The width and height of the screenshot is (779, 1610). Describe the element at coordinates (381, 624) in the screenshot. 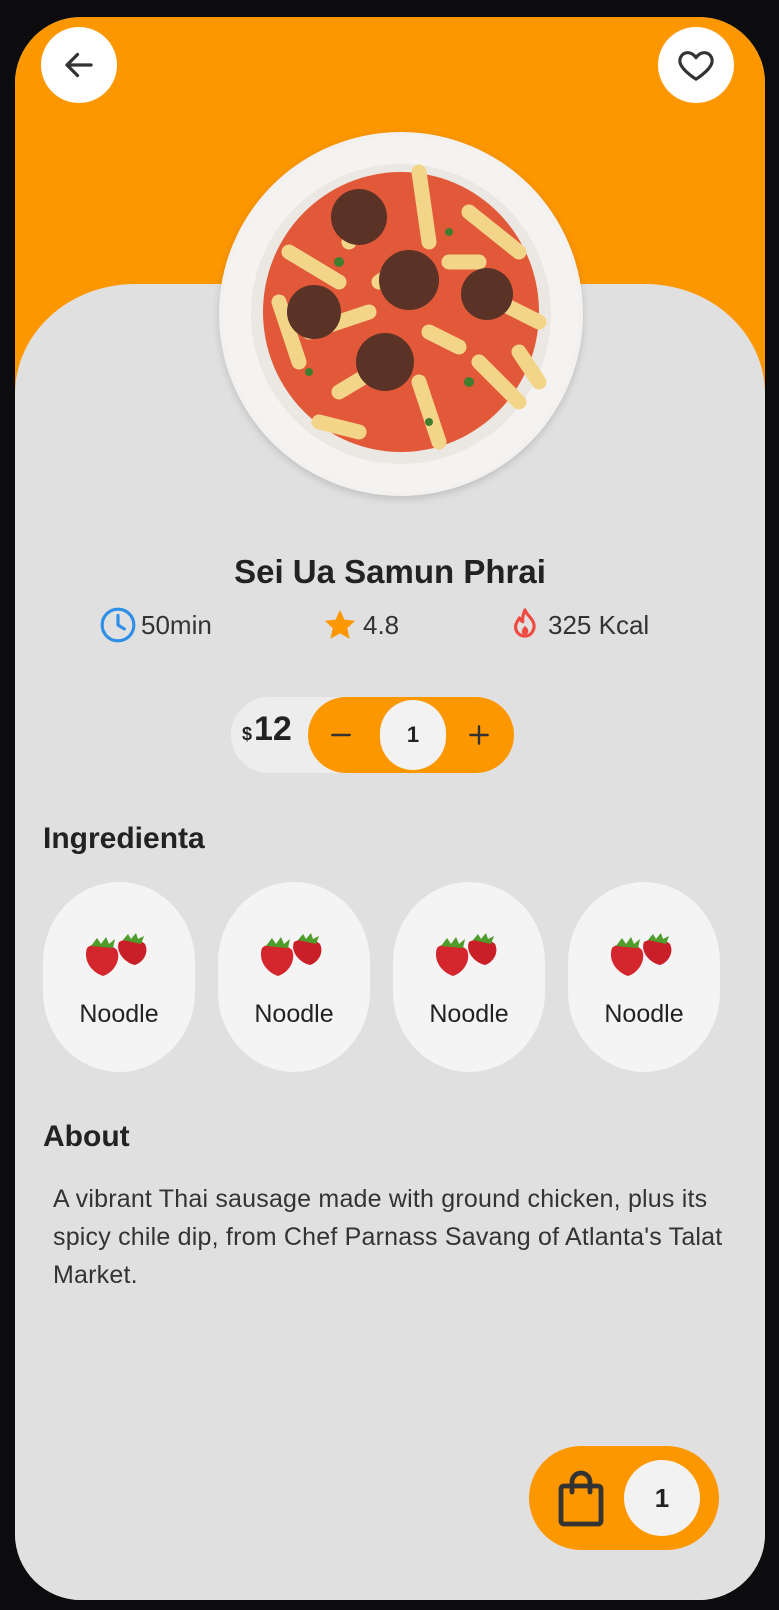

I see `rating-value: 4.8` at that location.